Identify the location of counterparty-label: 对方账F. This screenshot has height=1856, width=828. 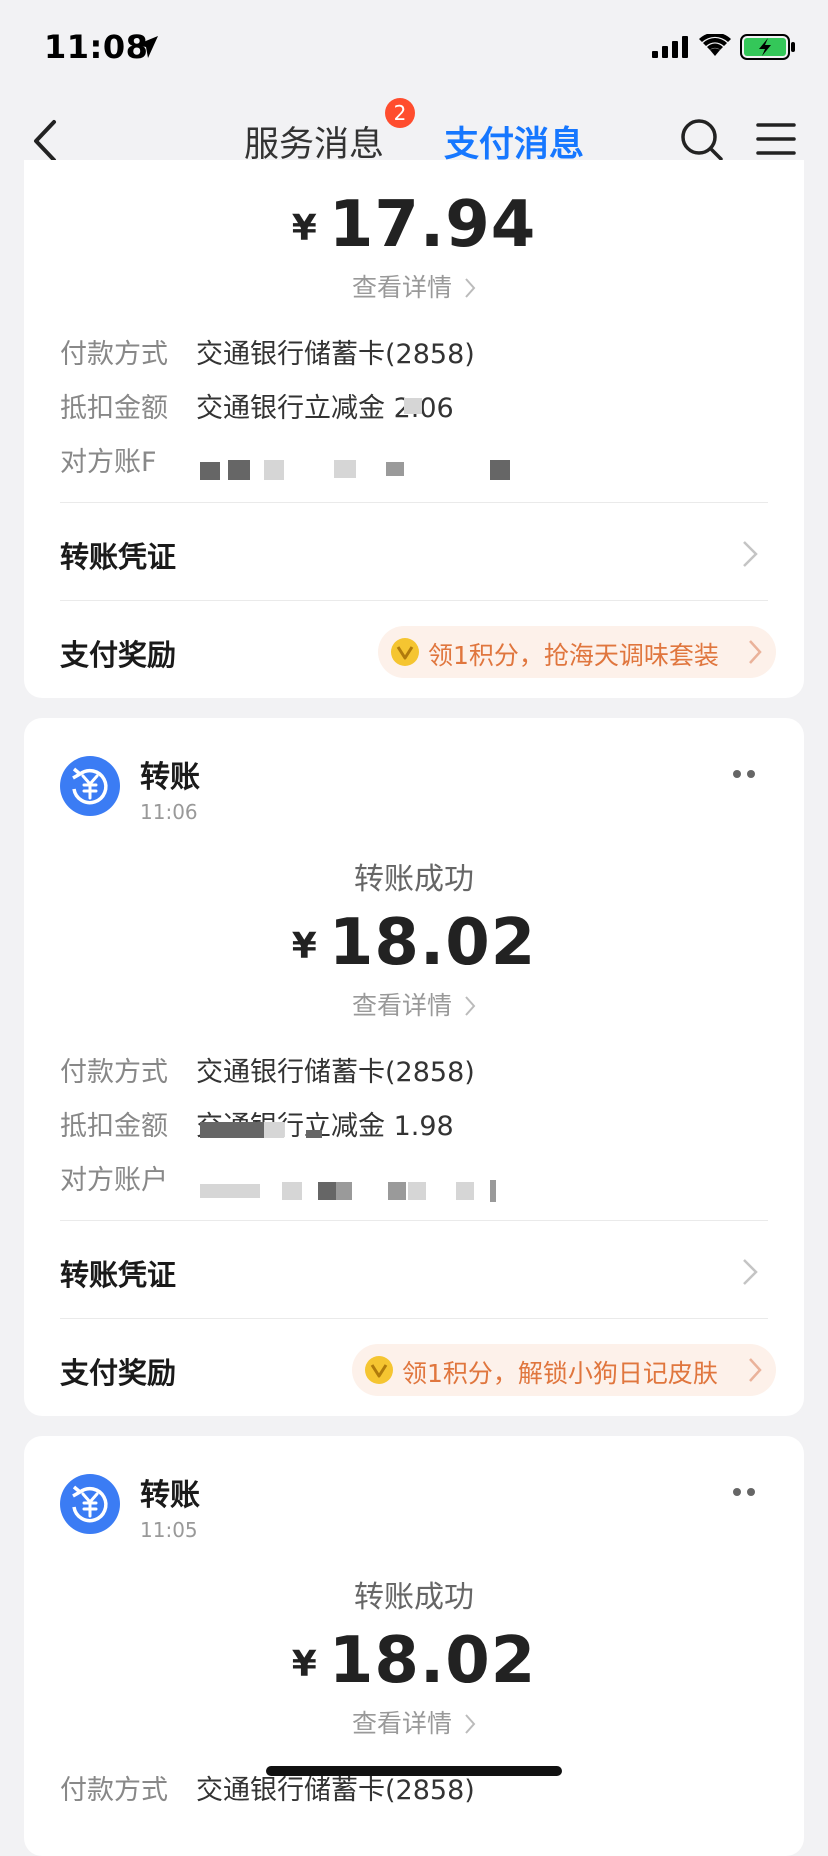
(108, 462).